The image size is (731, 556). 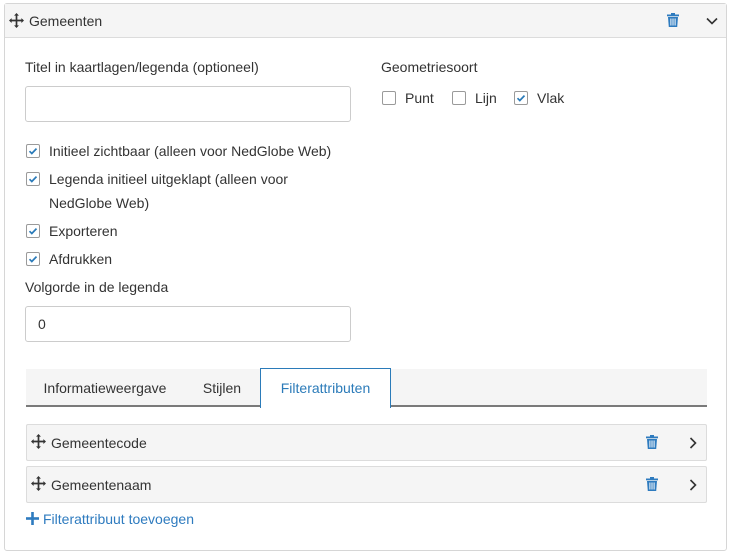 I want to click on list-item: Gemeentecode, so click(x=366, y=442).